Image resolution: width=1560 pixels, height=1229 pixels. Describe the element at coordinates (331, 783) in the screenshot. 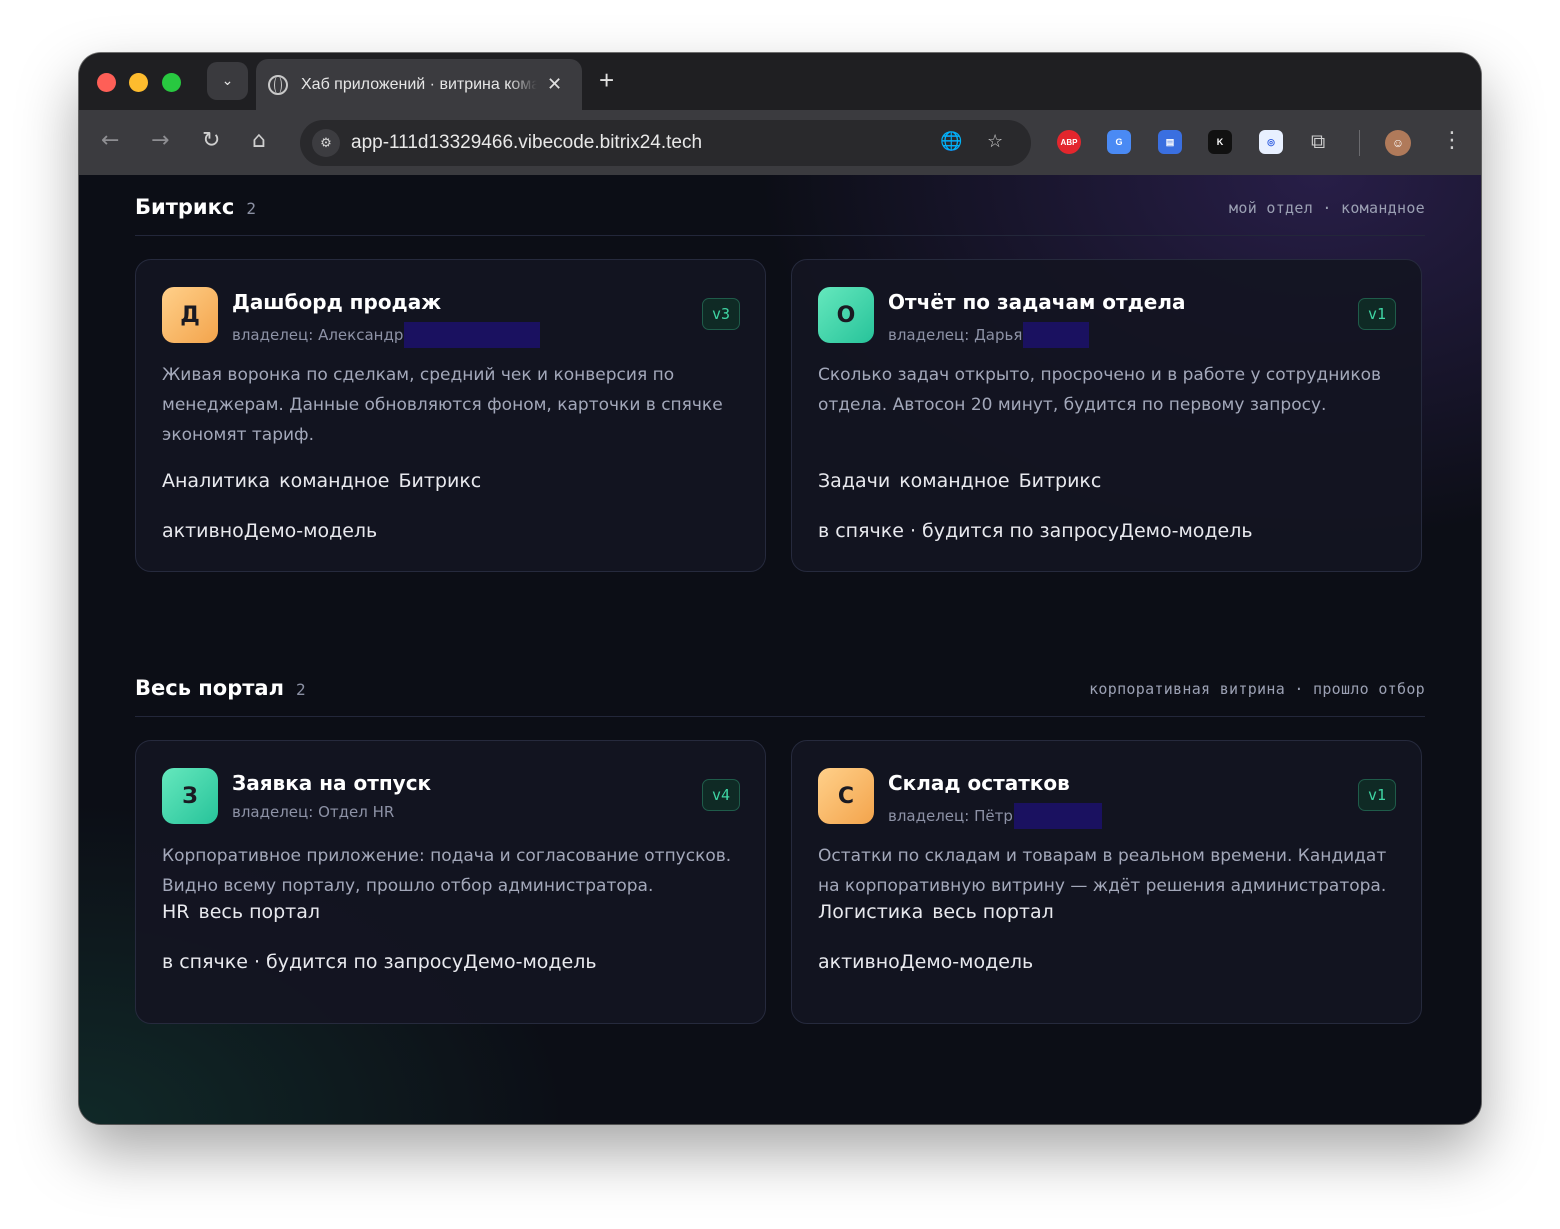

I see `app-title: Заявка на отпуск` at that location.